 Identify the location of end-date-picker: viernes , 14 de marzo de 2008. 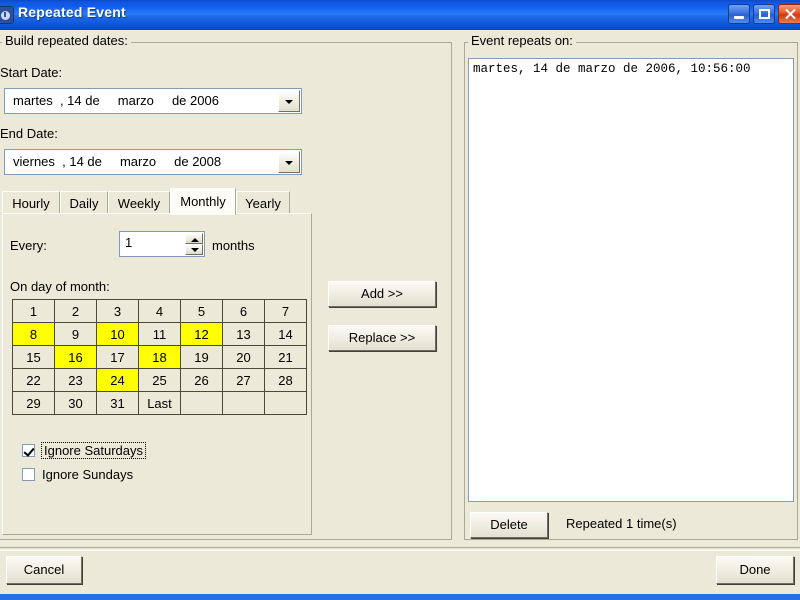
(153, 162).